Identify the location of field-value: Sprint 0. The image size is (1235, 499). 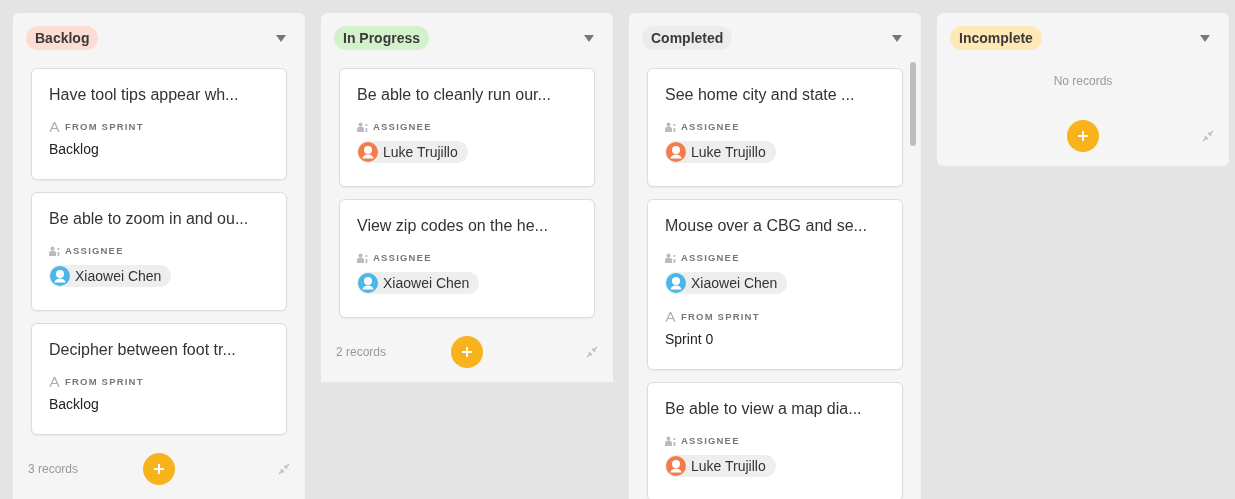
(690, 339).